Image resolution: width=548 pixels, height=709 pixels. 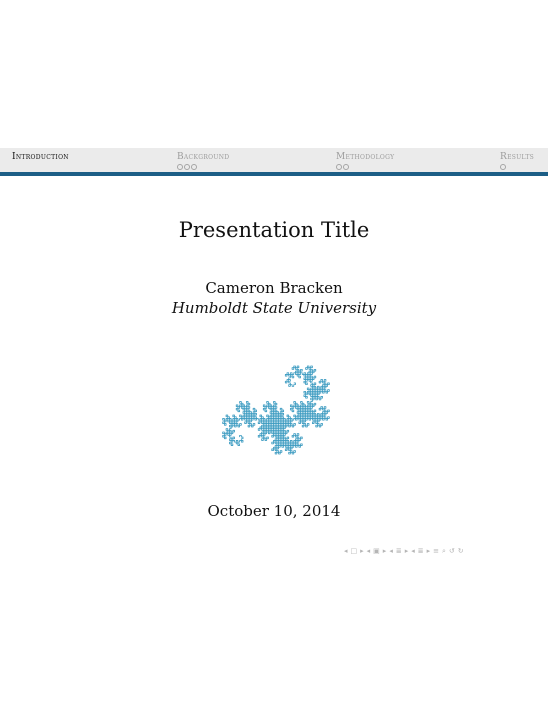 I want to click on section-icon: ≣, so click(x=399, y=551).